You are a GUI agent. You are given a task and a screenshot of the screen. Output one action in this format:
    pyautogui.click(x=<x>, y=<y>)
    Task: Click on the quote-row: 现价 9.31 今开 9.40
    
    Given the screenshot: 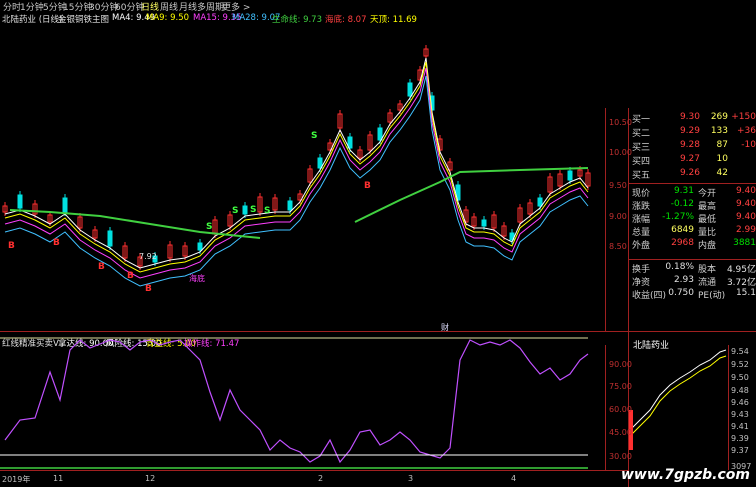 What is the action you would take?
    pyautogui.click(x=694, y=192)
    